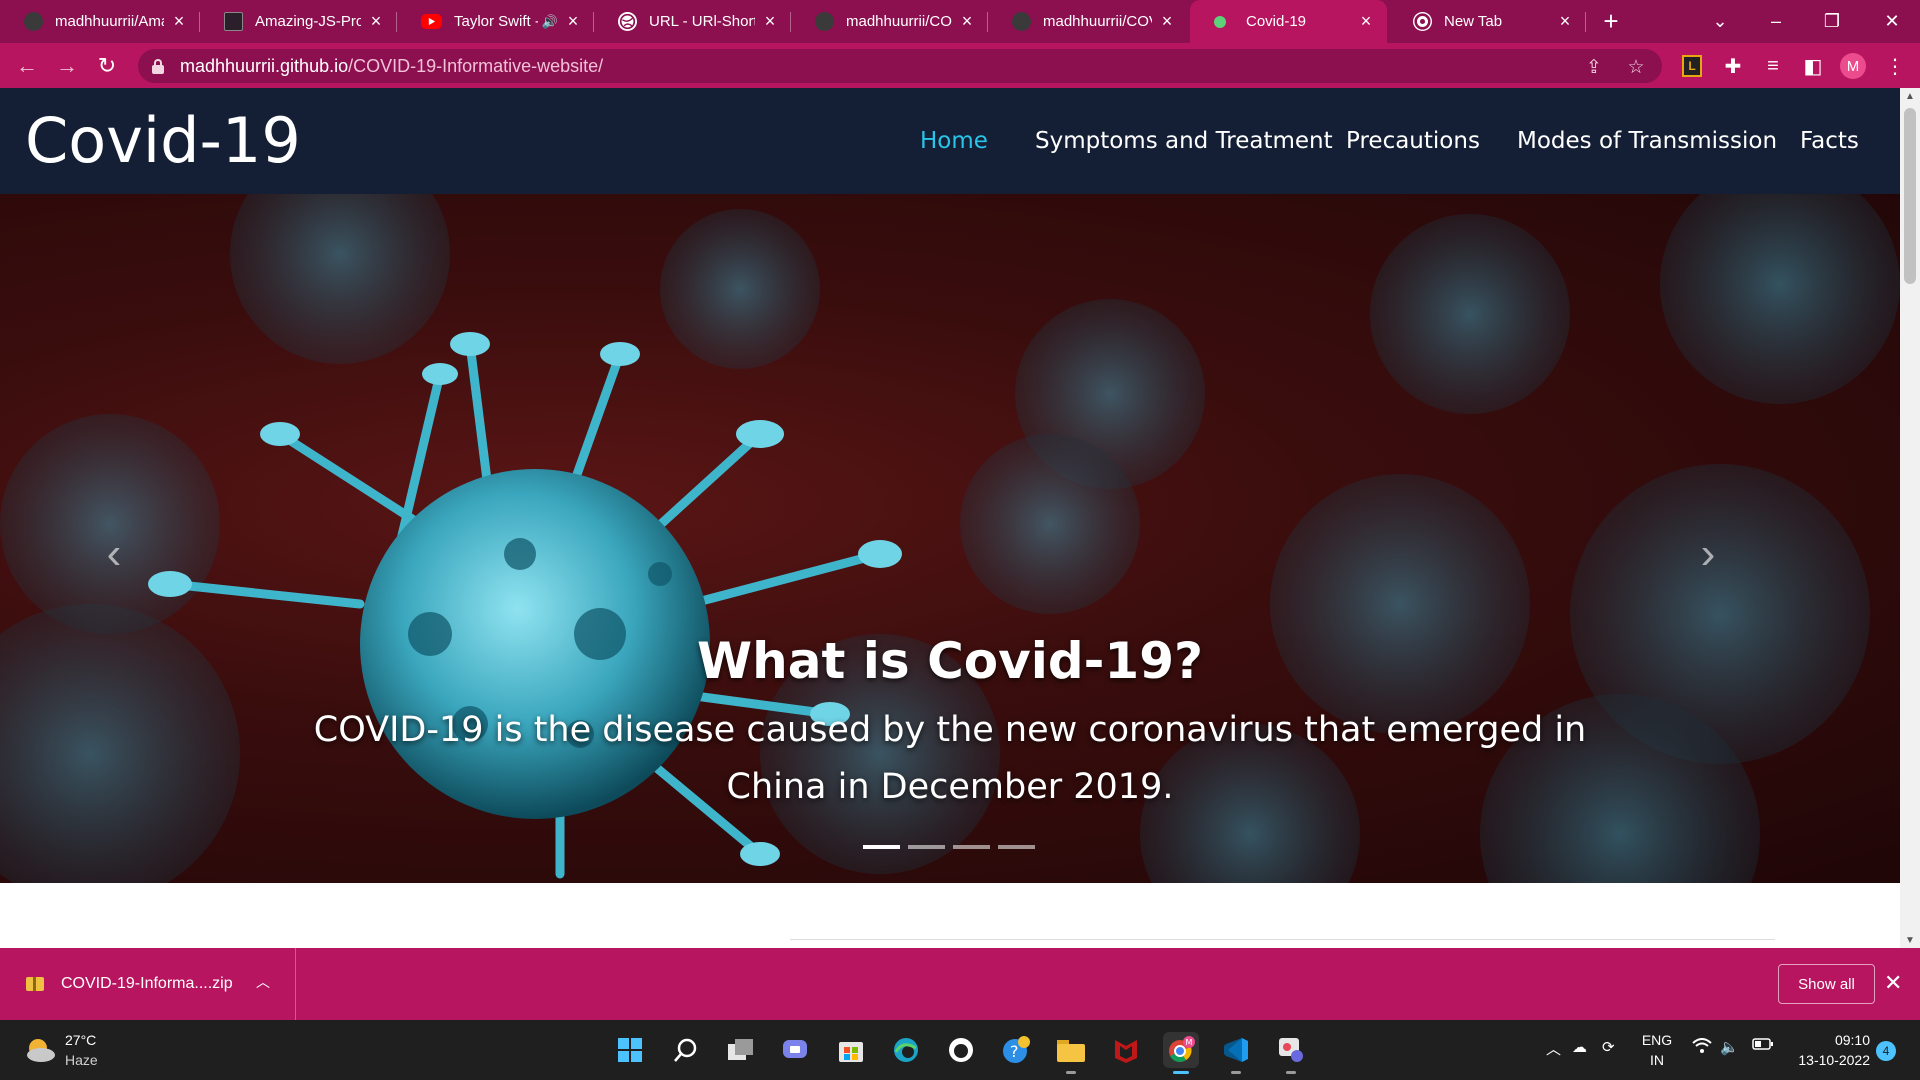  Describe the element at coordinates (1184, 141) in the screenshot. I see `nav-link-symptoms: Symptoms and Treatment` at that location.